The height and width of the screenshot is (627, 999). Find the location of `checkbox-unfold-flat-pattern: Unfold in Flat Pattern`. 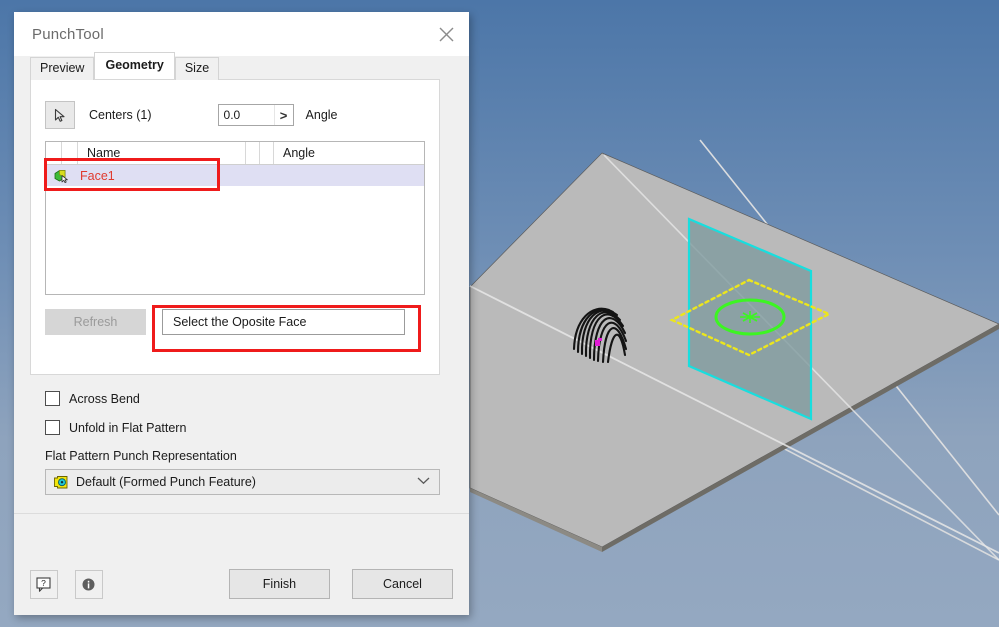

checkbox-unfold-flat-pattern: Unfold in Flat Pattern is located at coordinates (242, 427).